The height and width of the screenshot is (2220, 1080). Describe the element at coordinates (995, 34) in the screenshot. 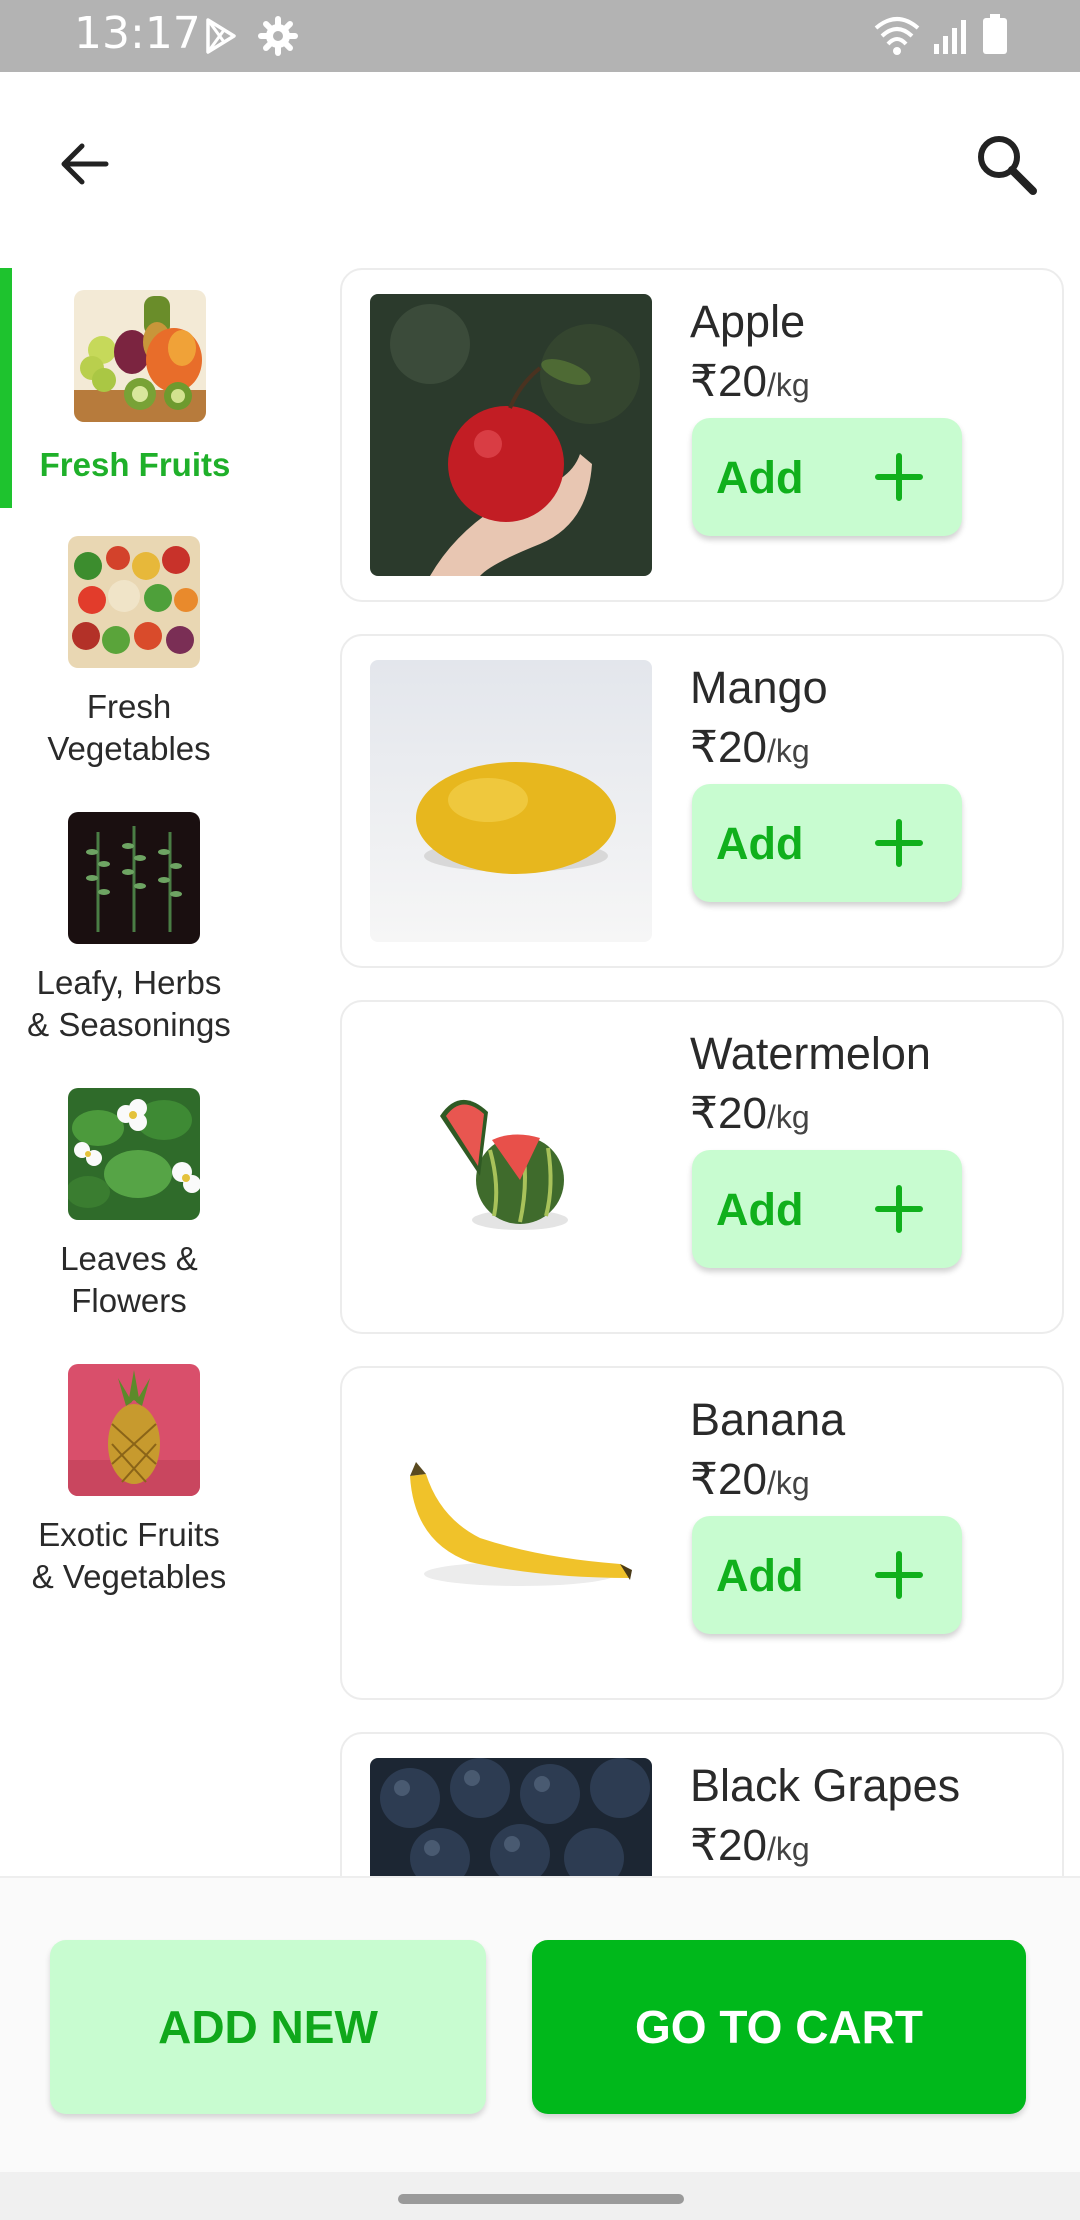

I see `battery-icon` at that location.